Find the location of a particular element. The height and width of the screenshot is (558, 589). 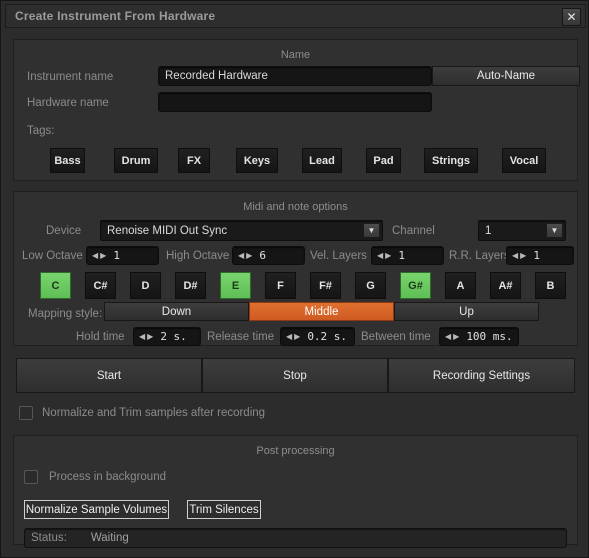

note-button-e: E is located at coordinates (235, 285).